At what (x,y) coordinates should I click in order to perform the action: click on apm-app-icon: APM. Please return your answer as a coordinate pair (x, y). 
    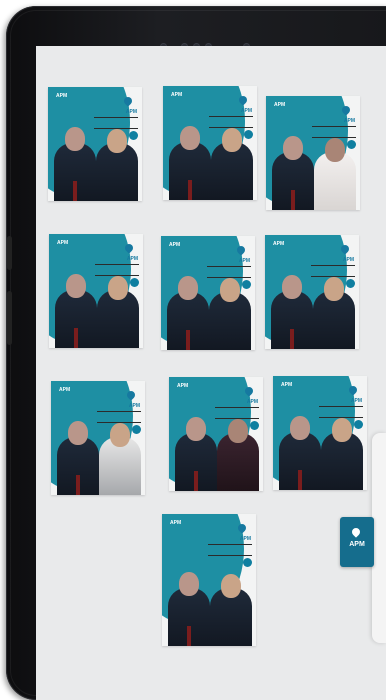
    Looking at the image, I should click on (357, 542).